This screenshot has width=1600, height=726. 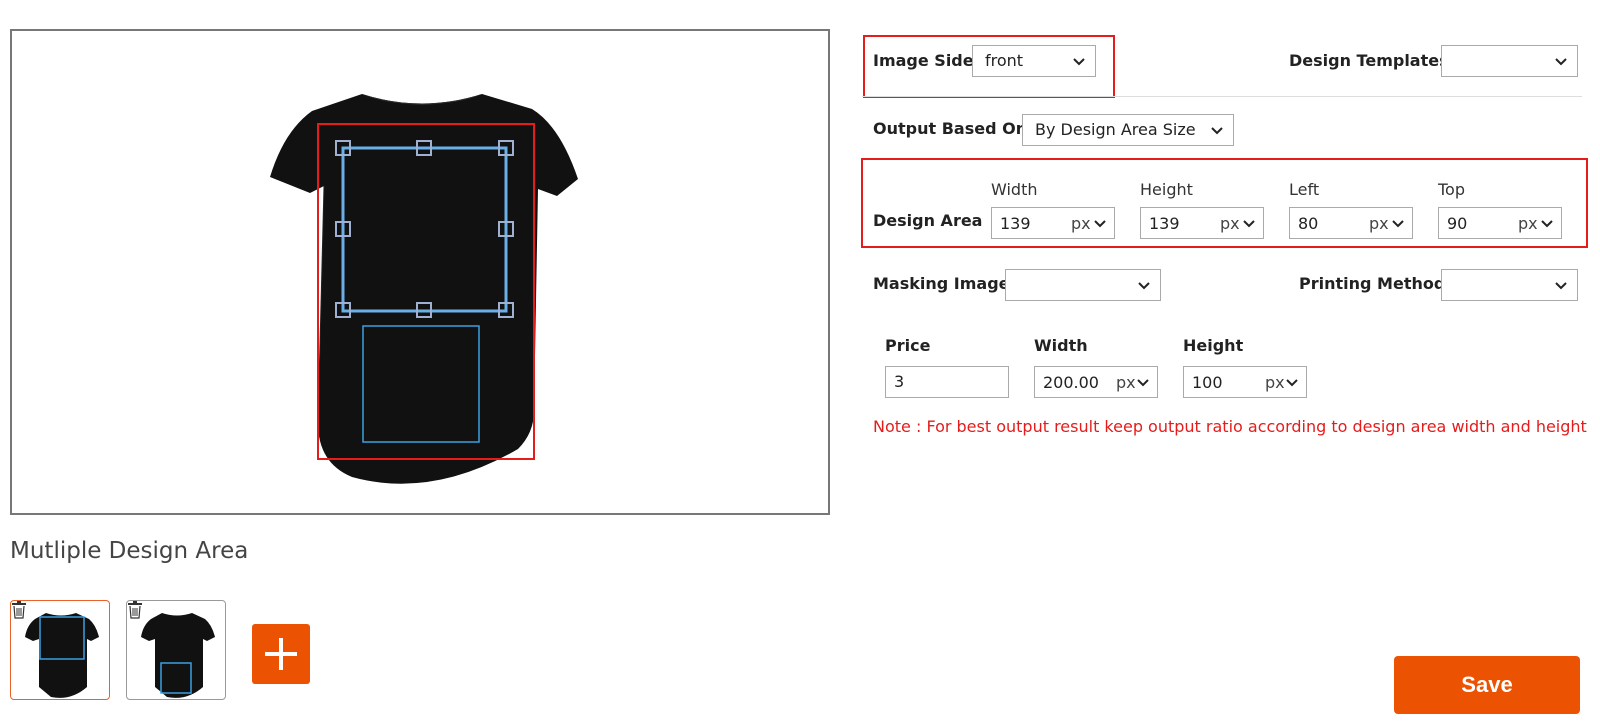 I want to click on image-side-select: front, so click(x=1034, y=61).